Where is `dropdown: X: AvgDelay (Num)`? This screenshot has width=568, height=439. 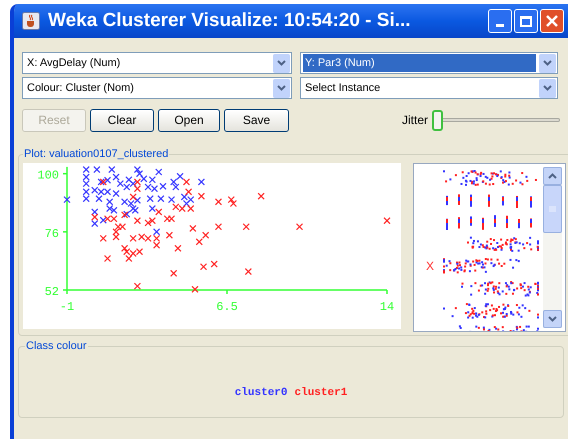
dropdown: X: AvgDelay (Num) is located at coordinates (157, 63).